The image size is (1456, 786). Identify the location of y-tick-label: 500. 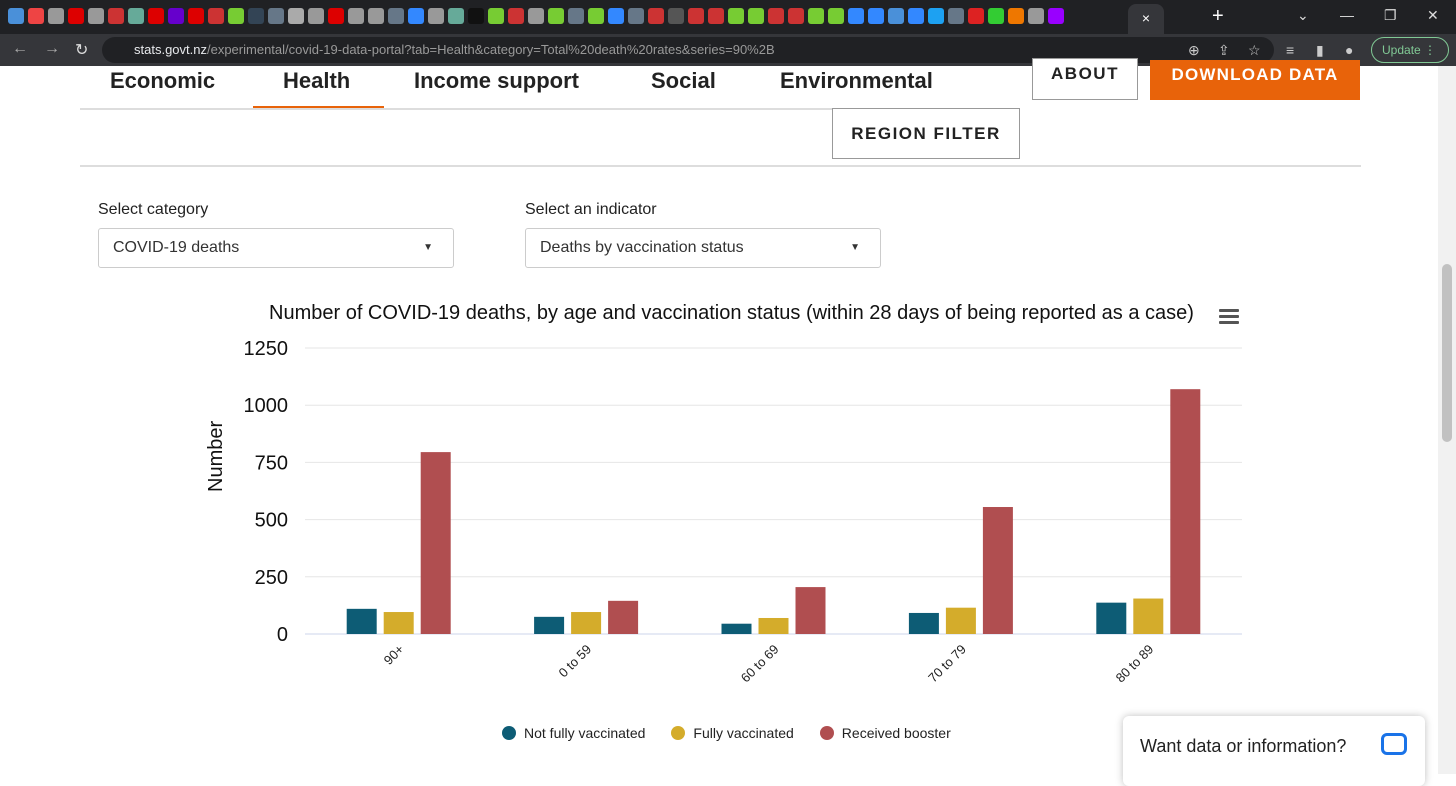
(271, 521).